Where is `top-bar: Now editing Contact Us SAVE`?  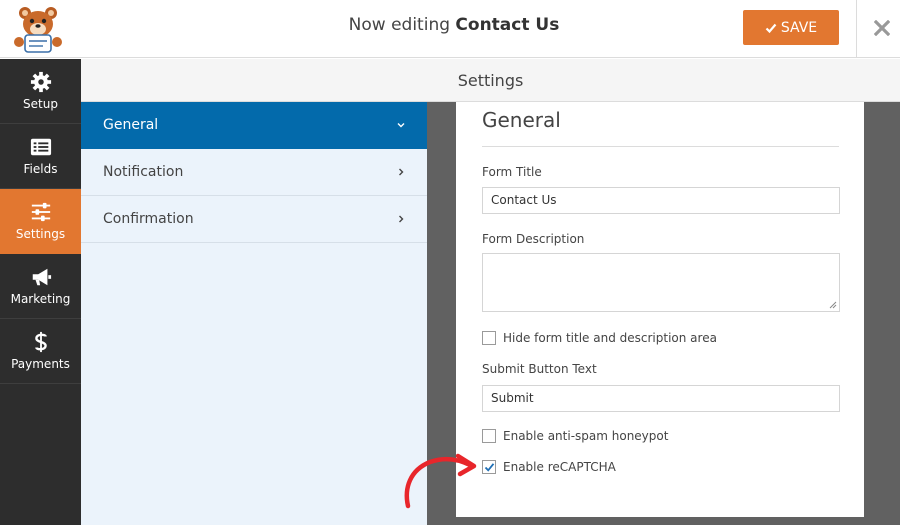 top-bar: Now editing Contact Us SAVE is located at coordinates (450, 29).